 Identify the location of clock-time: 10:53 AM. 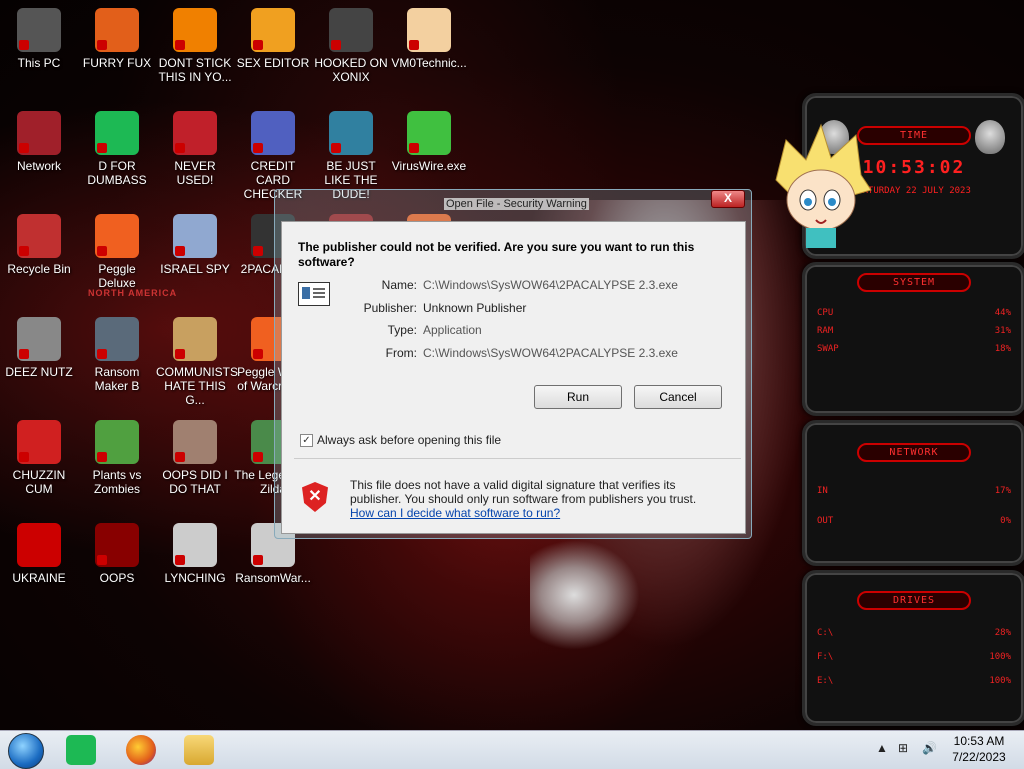
(979, 741).